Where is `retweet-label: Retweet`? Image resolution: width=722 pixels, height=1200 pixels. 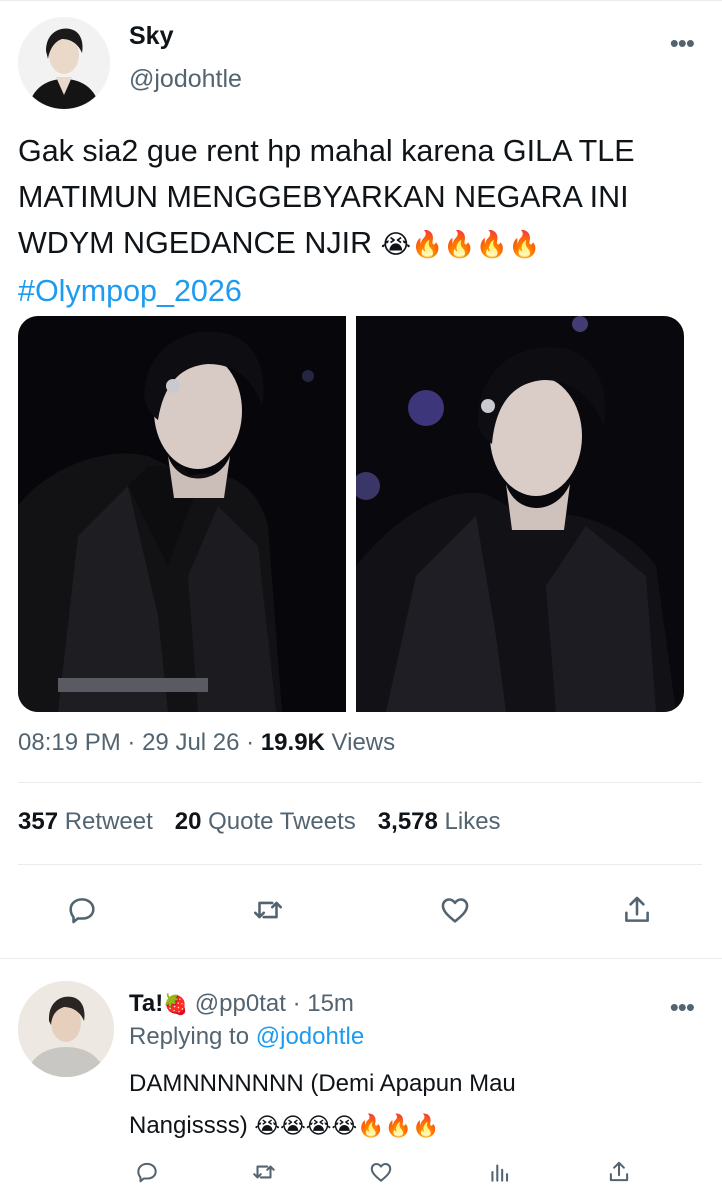 retweet-label: Retweet is located at coordinates (108, 821).